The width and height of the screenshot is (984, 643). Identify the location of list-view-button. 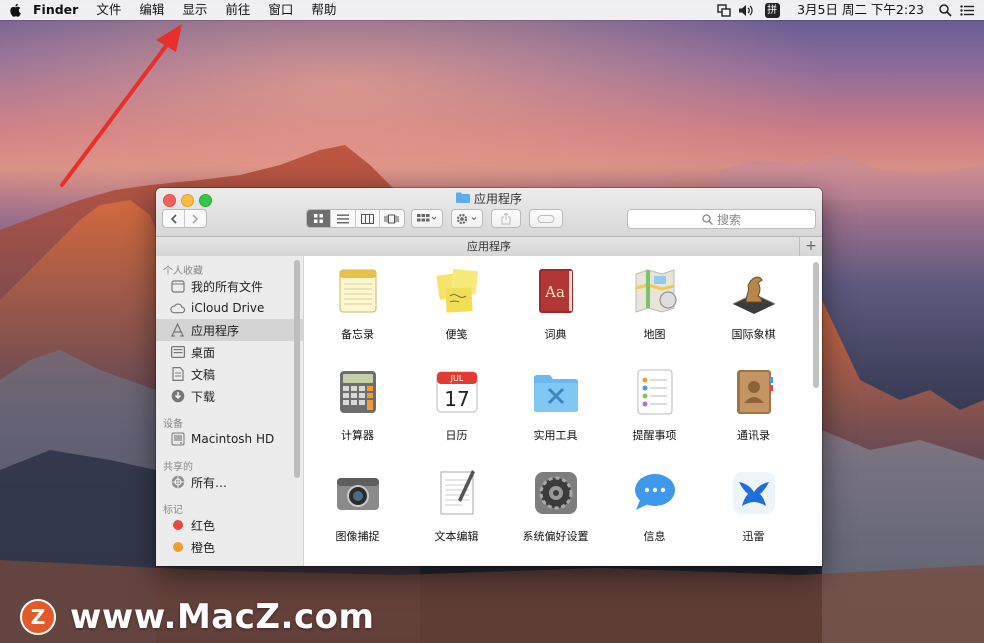
(343, 218).